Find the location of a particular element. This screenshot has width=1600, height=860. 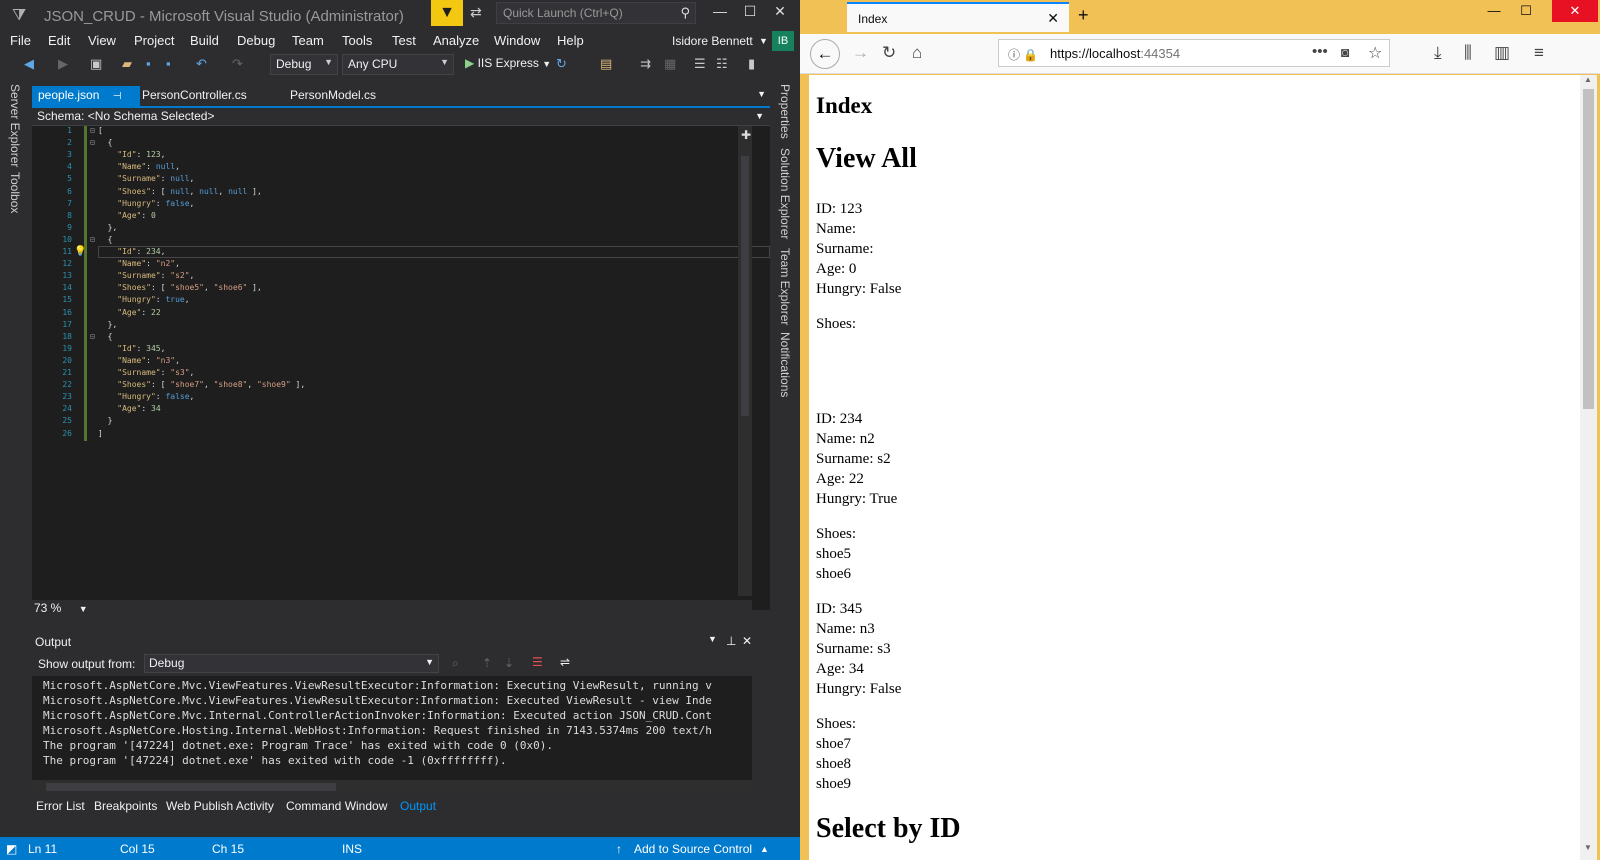

page-vertical-scrollbar: ▲ ▼ is located at coordinates (1588, 467).